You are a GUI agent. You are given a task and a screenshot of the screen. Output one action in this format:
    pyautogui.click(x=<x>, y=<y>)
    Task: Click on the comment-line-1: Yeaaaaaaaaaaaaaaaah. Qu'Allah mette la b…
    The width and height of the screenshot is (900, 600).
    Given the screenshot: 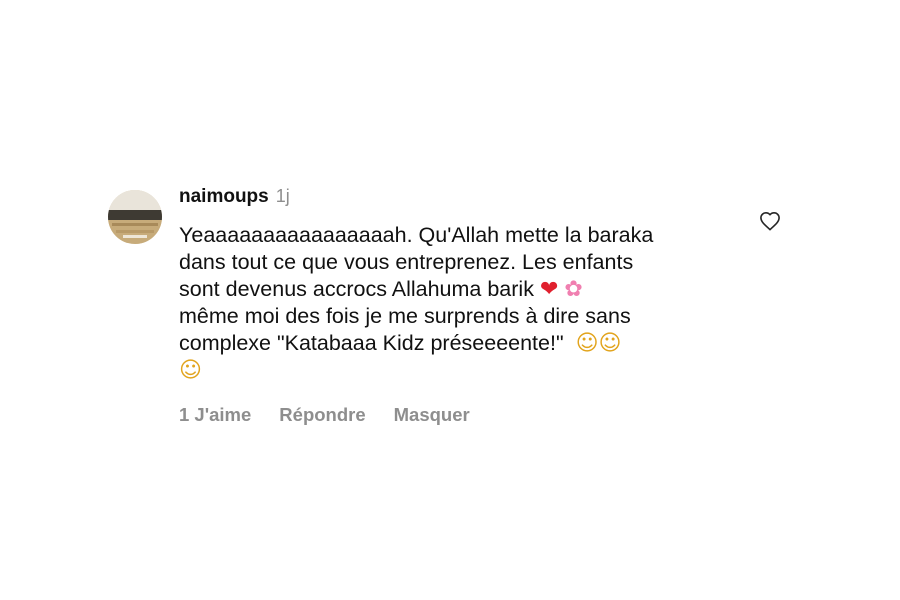 What is the action you would take?
    pyautogui.click(x=416, y=235)
    